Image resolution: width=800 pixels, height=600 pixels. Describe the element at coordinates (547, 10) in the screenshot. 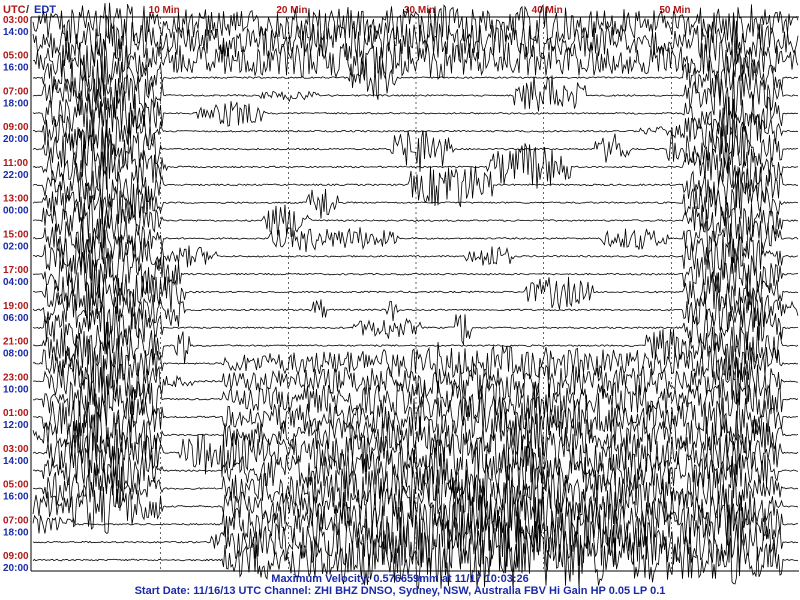

I see `x-tick-label-40: 40 Min` at that location.